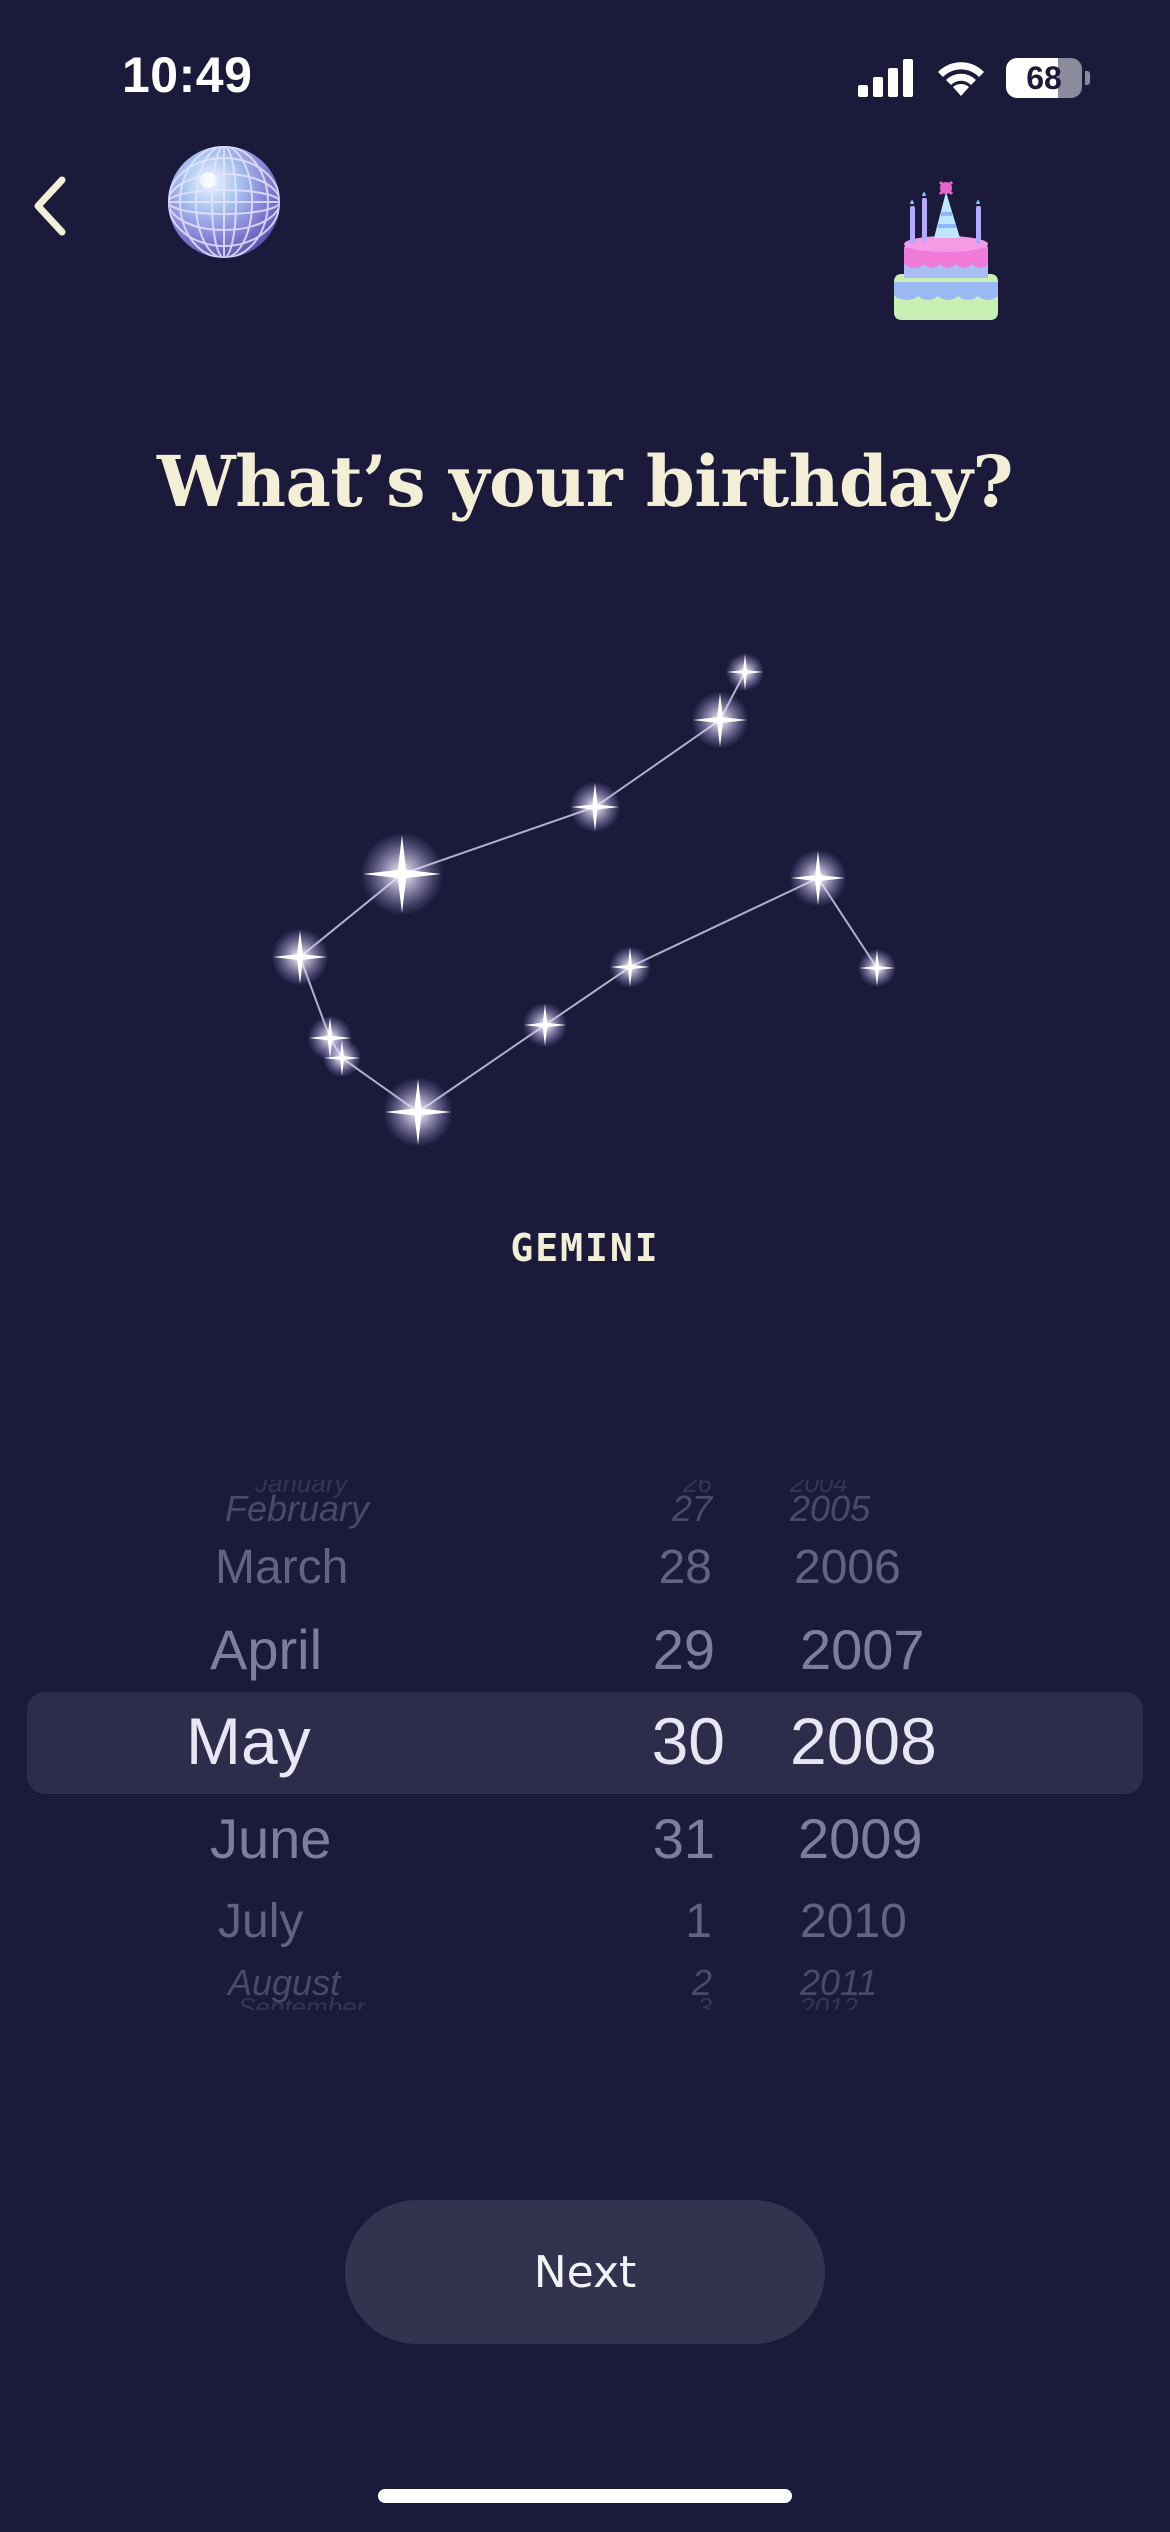 The width and height of the screenshot is (1170, 2532). I want to click on status-icons: 68, so click(974, 78).